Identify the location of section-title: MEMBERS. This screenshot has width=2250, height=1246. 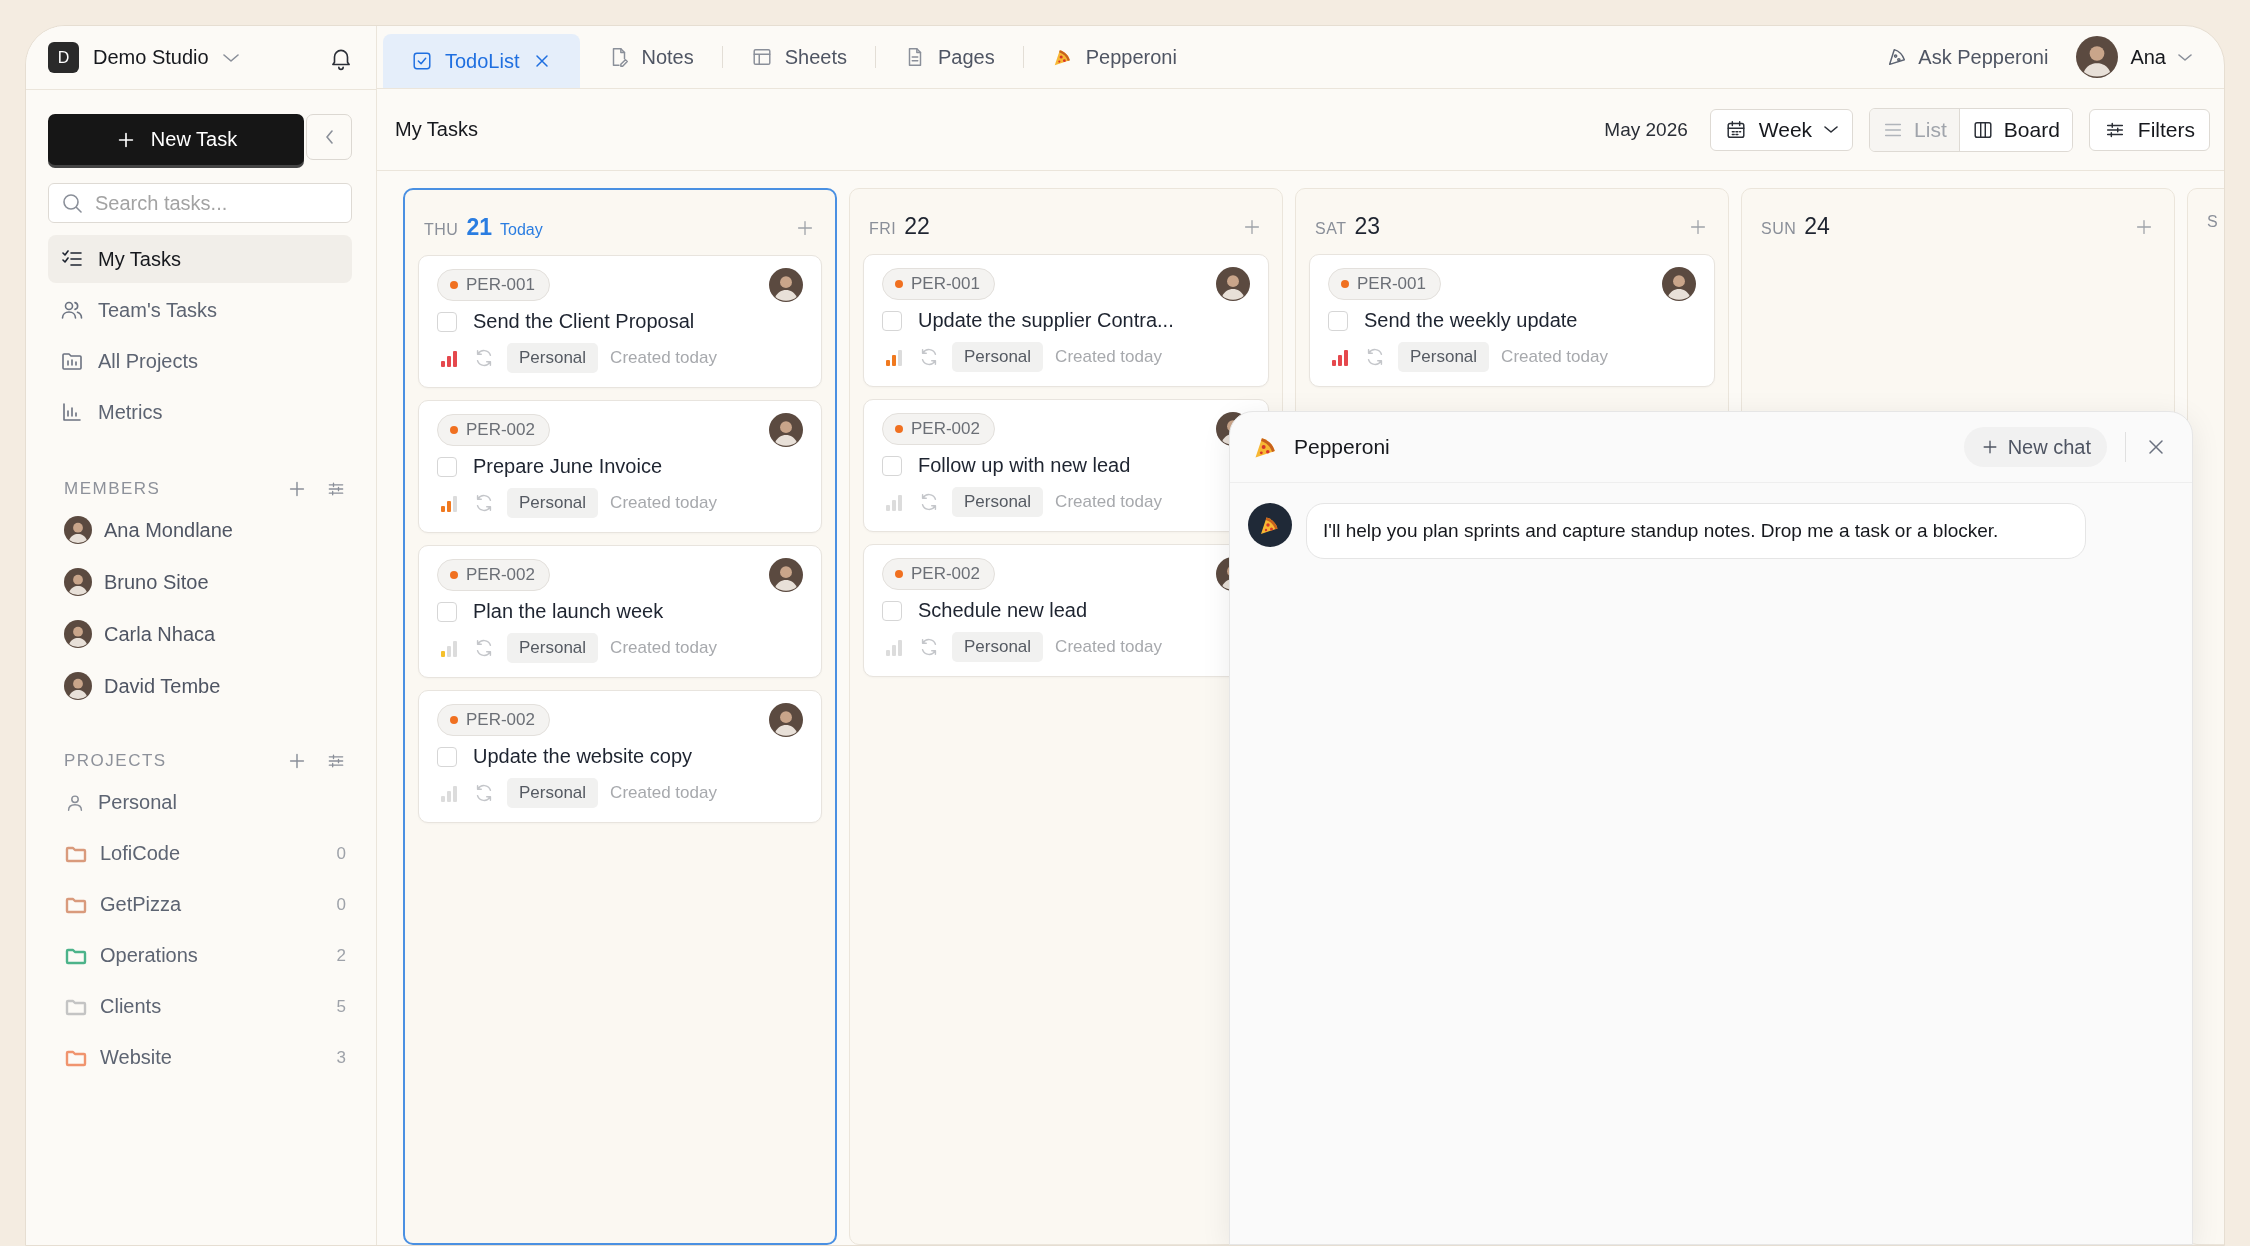
(113, 489).